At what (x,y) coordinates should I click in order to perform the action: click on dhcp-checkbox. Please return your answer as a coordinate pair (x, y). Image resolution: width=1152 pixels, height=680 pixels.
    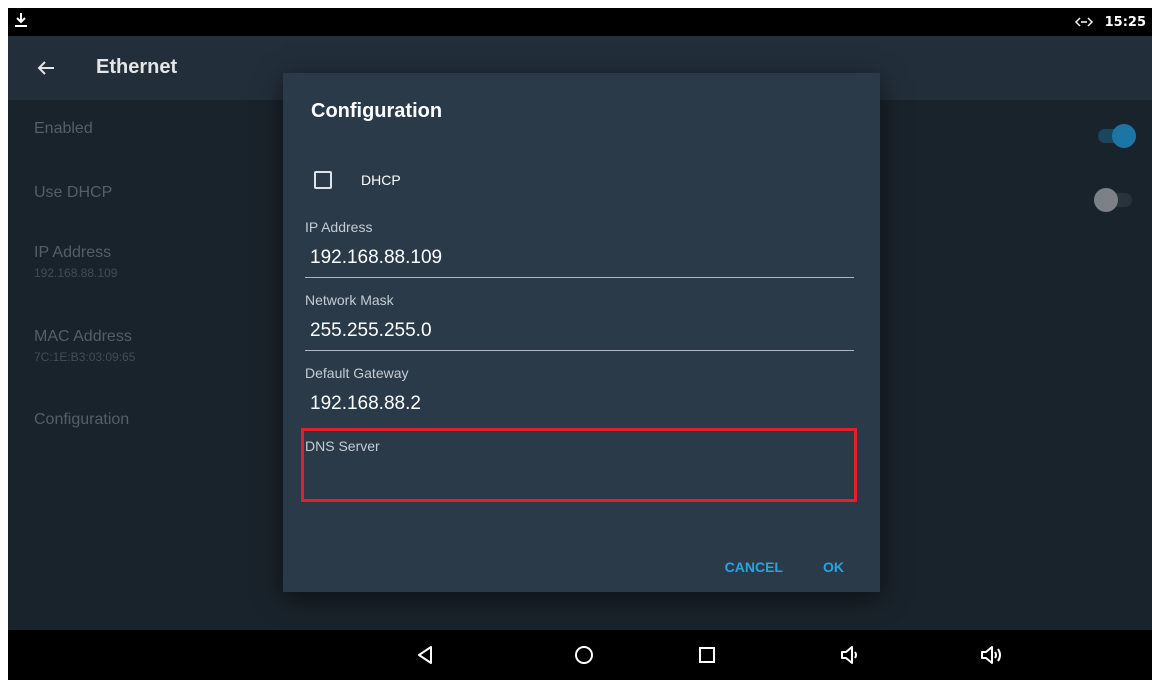
    Looking at the image, I should click on (323, 180).